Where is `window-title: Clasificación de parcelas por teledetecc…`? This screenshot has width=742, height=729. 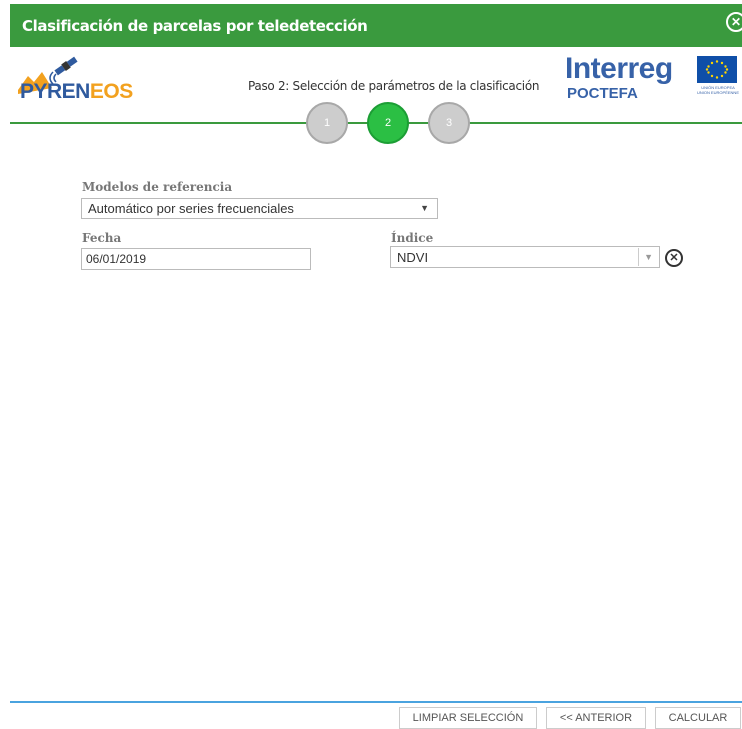 window-title: Clasificación de parcelas por teledetecc… is located at coordinates (195, 26).